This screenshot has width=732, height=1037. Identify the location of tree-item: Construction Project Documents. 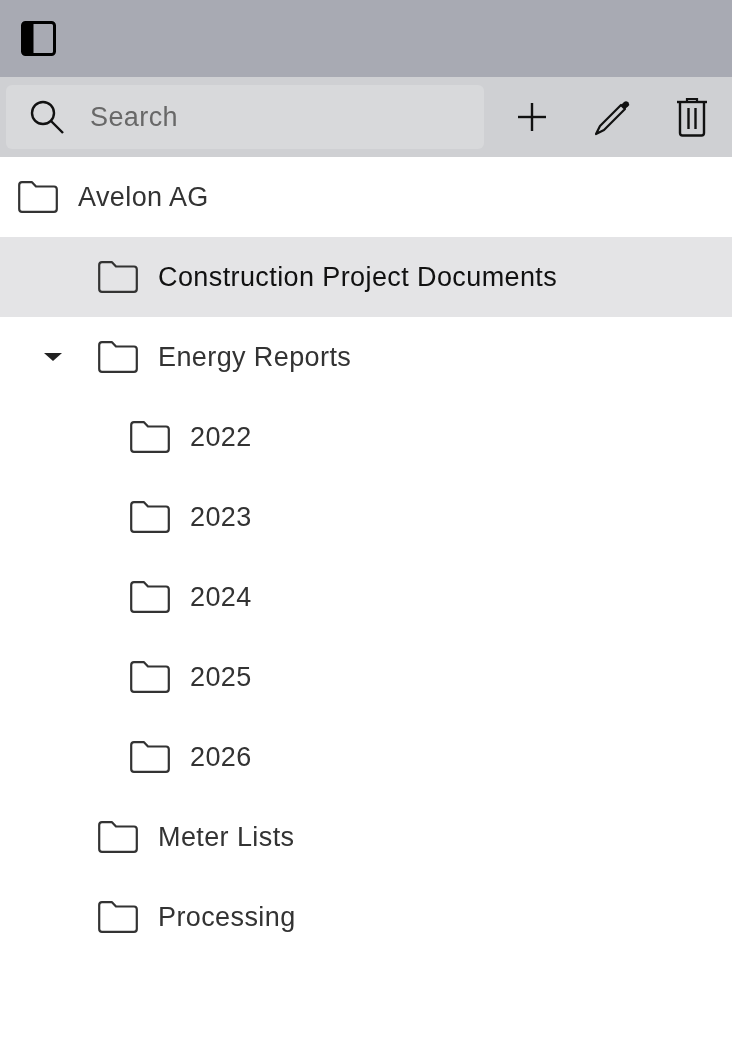
(366, 277).